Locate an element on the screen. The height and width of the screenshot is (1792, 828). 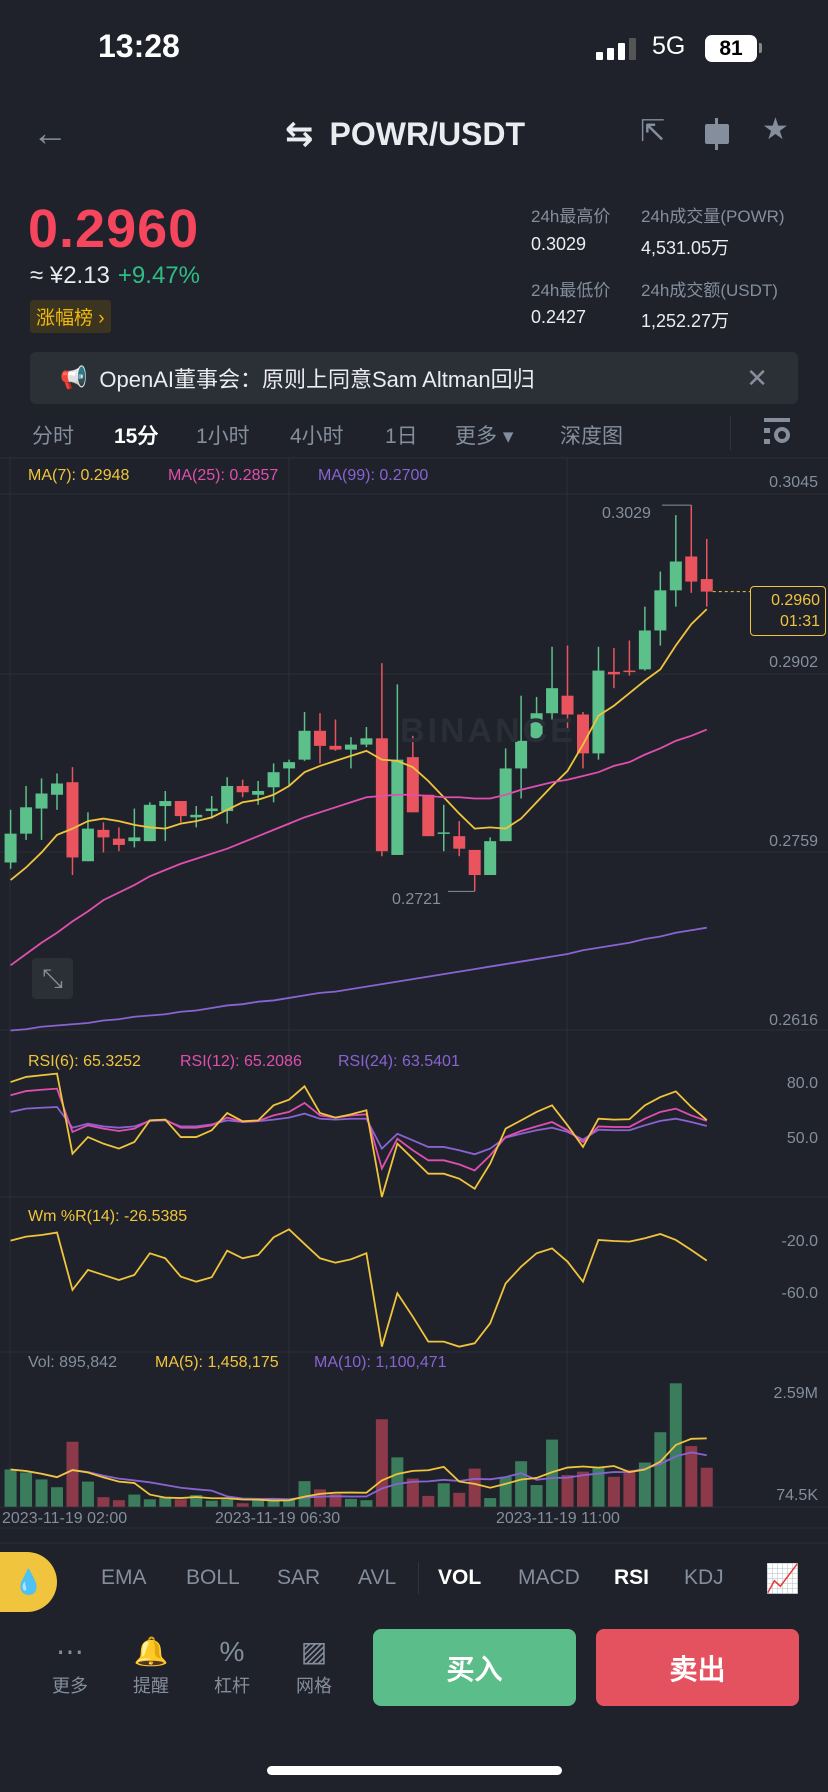
candle-countdown: 01:31 is located at coordinates (799, 621).